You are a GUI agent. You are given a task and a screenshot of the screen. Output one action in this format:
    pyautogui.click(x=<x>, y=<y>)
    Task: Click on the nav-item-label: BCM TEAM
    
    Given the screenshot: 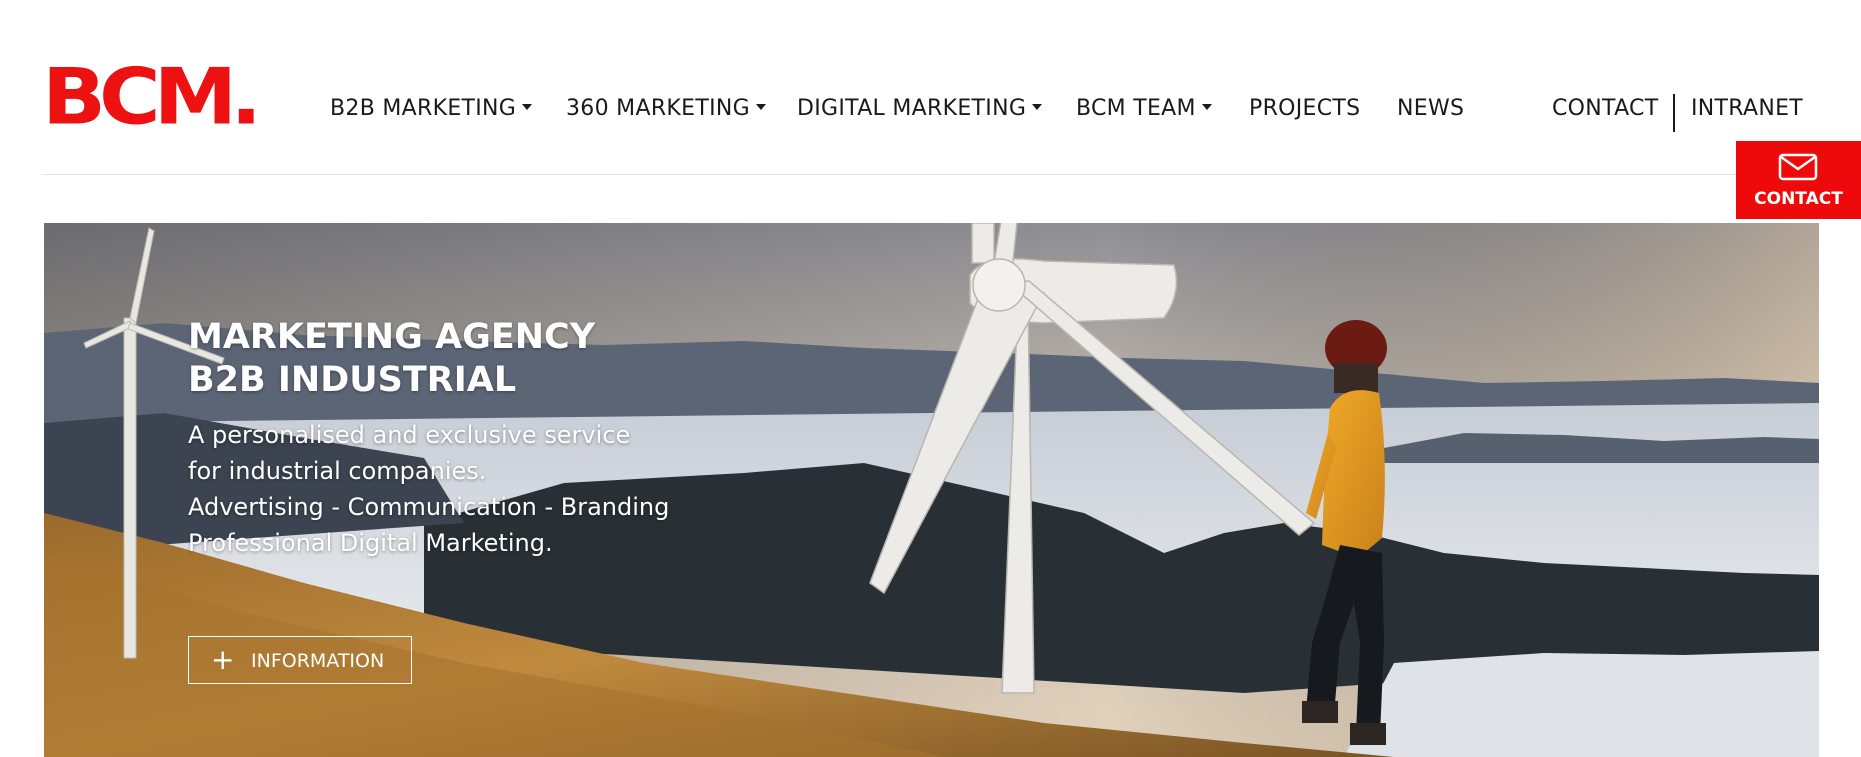 What is the action you would take?
    pyautogui.click(x=1136, y=108)
    